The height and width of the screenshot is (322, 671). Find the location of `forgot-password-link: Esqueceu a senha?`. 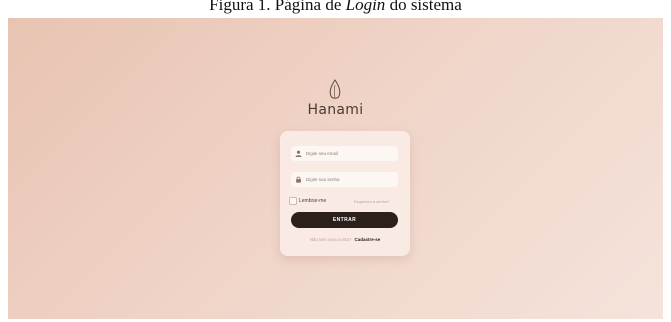

forgot-password-link: Esqueceu a senha? is located at coordinates (371, 201).